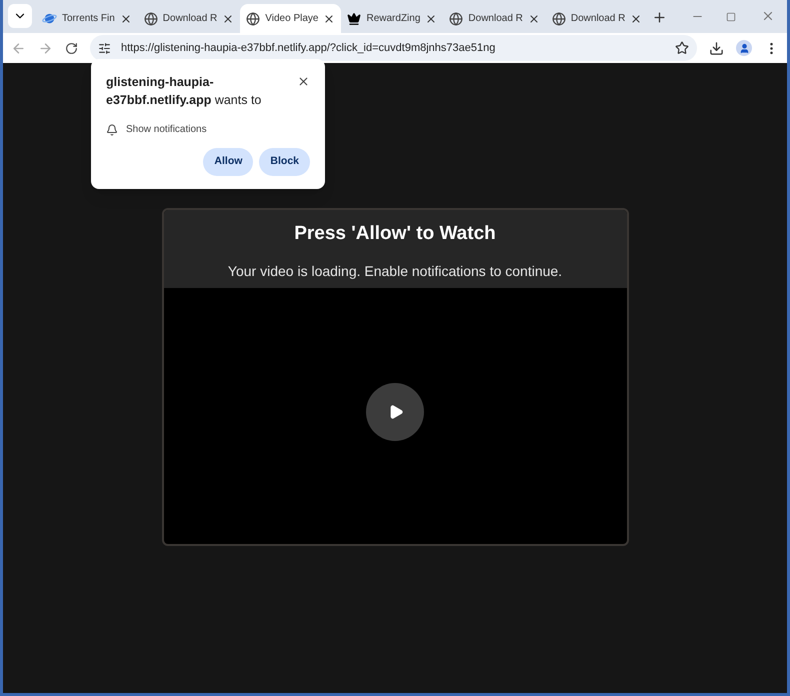 The height and width of the screenshot is (696, 790). I want to click on play-icon, so click(396, 412).